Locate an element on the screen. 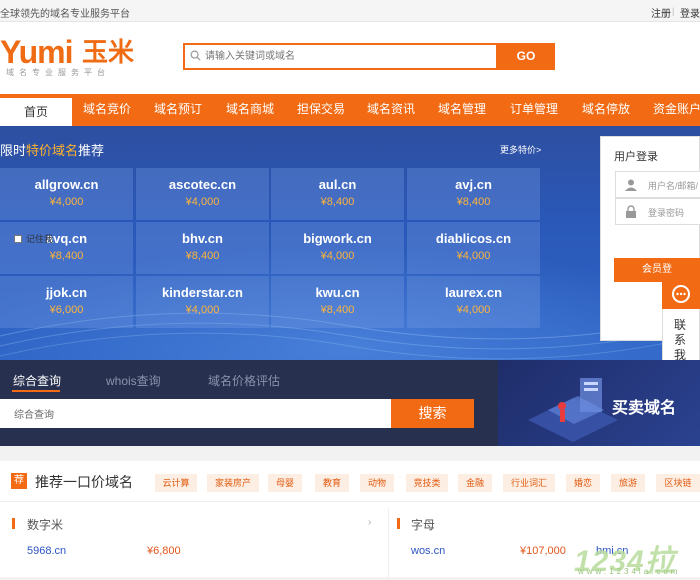 The width and height of the screenshot is (700, 580). header: Yumi 玉米 域名专业服务平台 GO is located at coordinates (350, 58).